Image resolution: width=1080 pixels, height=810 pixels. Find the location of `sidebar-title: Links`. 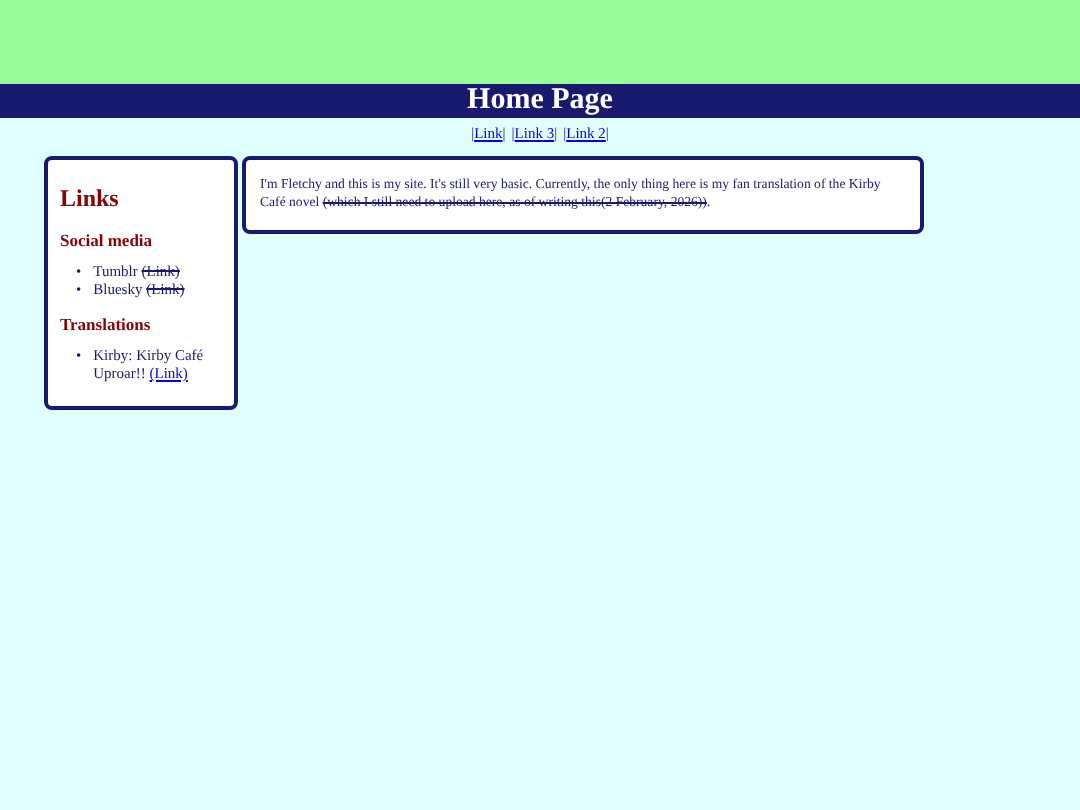

sidebar-title: Links is located at coordinates (90, 199).